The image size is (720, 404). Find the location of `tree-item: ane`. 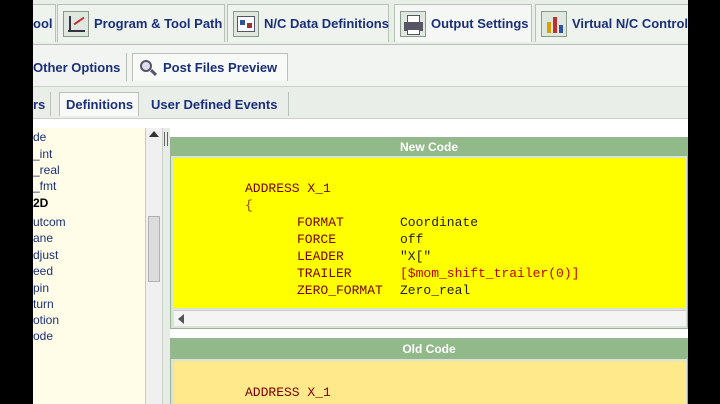

tree-item: ane is located at coordinates (43, 239).